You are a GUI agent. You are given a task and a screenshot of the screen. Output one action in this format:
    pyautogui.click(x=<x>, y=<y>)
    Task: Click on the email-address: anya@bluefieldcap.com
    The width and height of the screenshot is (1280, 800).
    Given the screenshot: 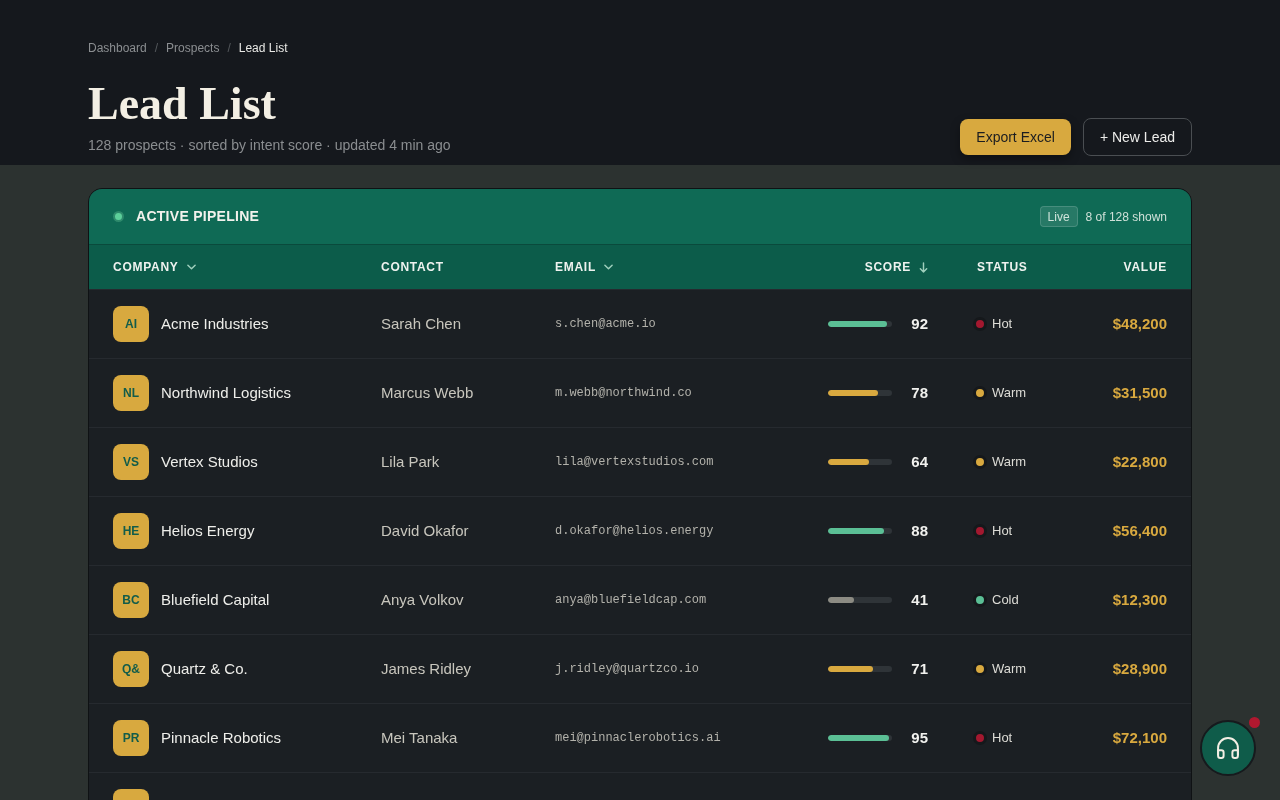 What is the action you would take?
    pyautogui.click(x=631, y=600)
    